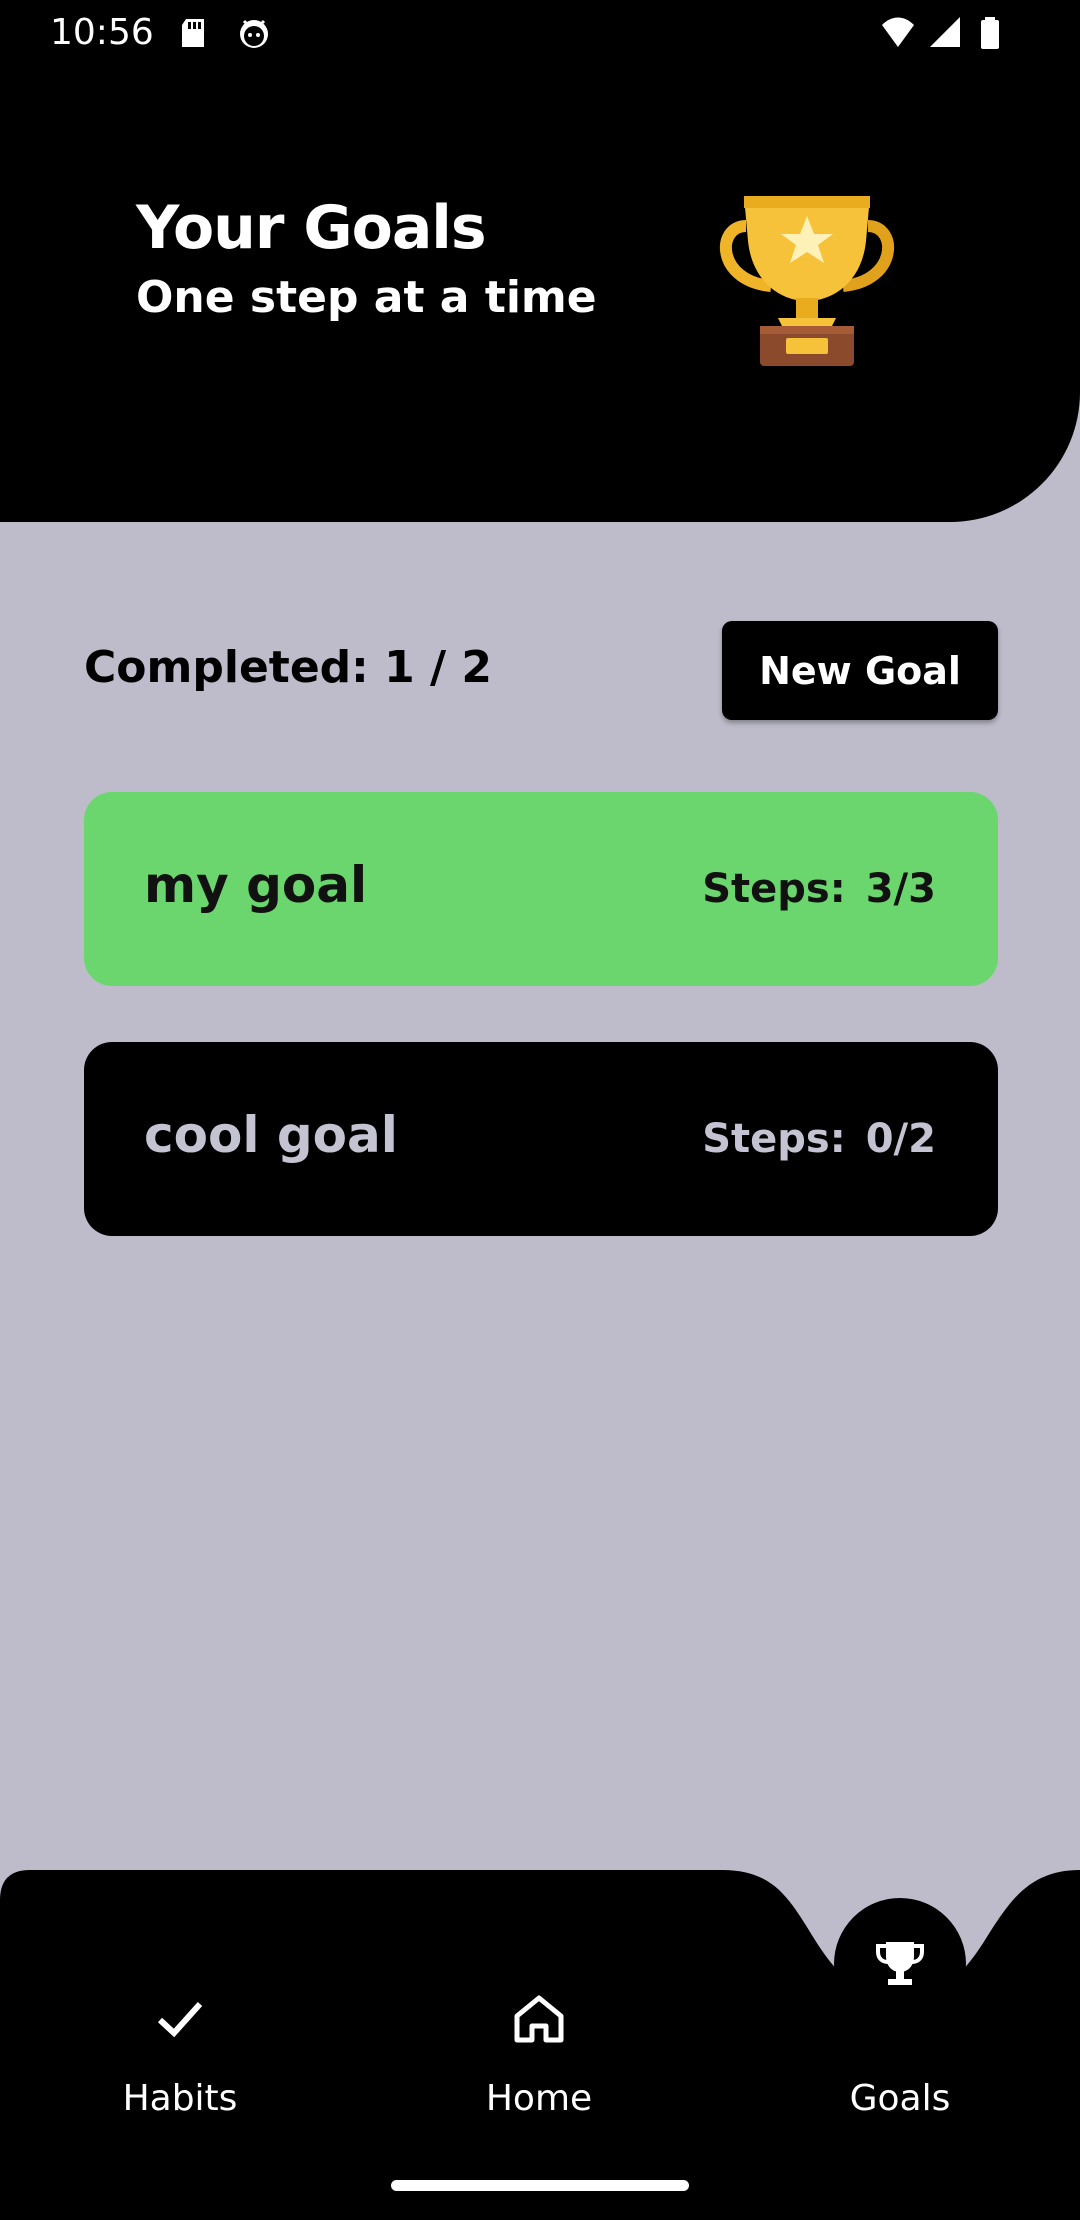 The width and height of the screenshot is (1080, 2220). Describe the element at coordinates (541, 1139) in the screenshot. I see `goal-card: cool goal Steps: 0/2` at that location.